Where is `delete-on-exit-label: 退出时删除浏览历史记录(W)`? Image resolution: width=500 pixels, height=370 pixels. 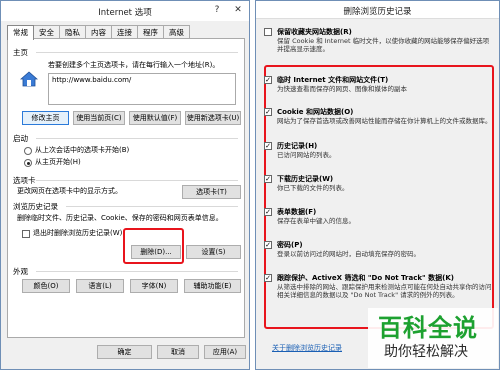
delete-on-exit-label: 退出时删除浏览历史记录(W) is located at coordinates (78, 233).